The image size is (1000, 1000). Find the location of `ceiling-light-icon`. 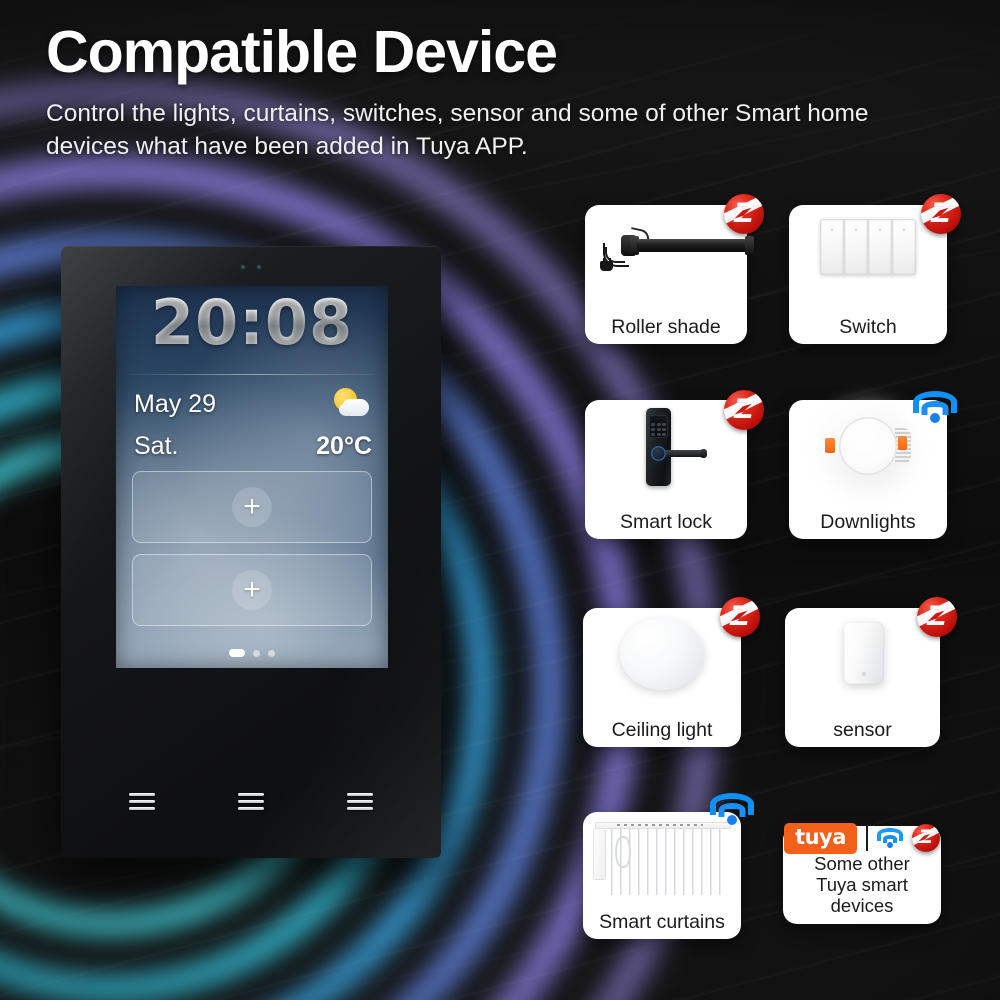

ceiling-light-icon is located at coordinates (662, 663).